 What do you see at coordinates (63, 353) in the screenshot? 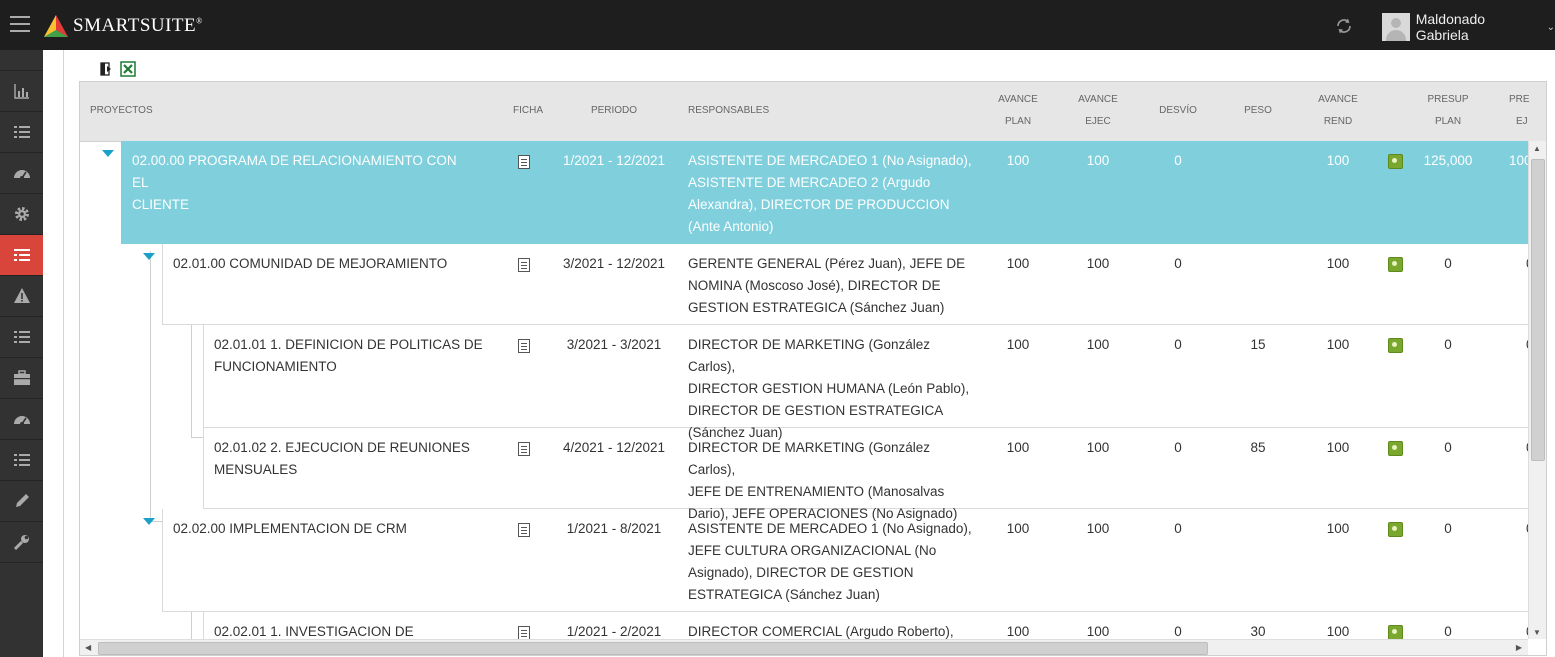
I see `content-border` at bounding box center [63, 353].